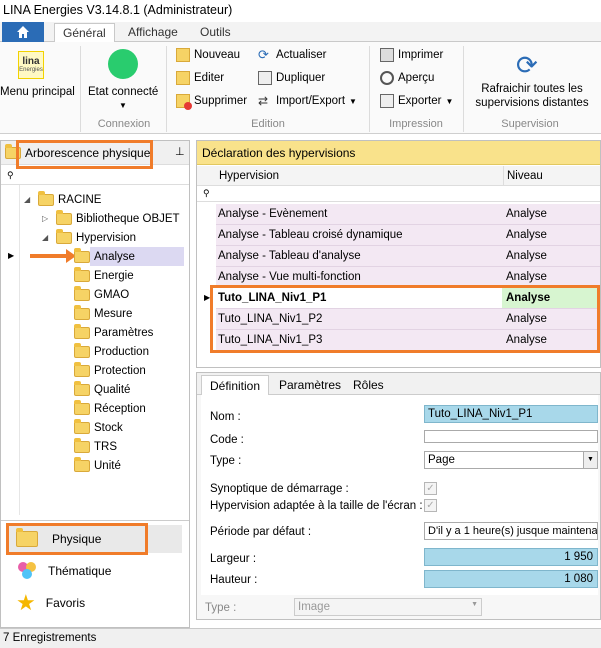  Describe the element at coordinates (289, 277) in the screenshot. I see `hypervision-cell: Analyse - Vue multi-fonction` at that location.